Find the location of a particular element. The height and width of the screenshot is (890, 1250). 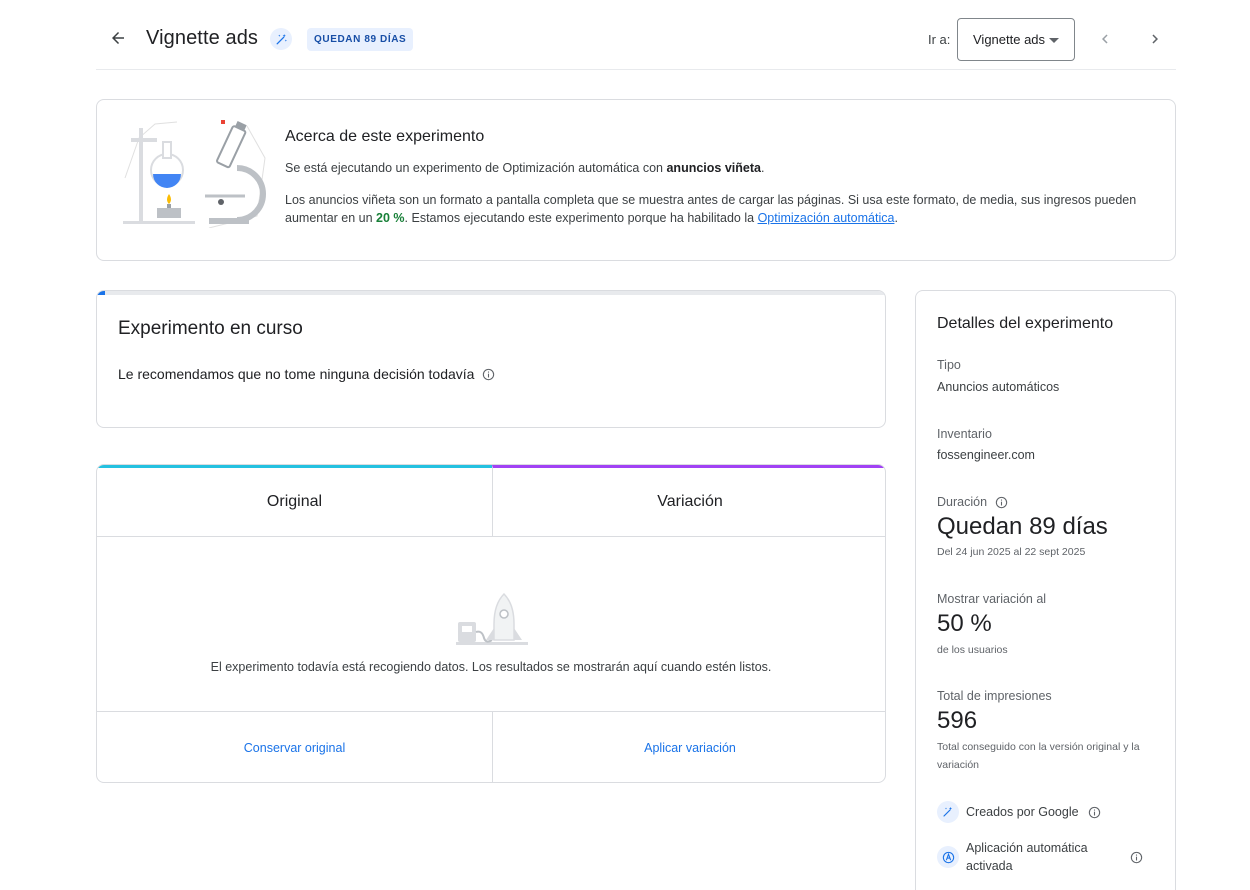

auto-apply-icon is located at coordinates (948, 857).